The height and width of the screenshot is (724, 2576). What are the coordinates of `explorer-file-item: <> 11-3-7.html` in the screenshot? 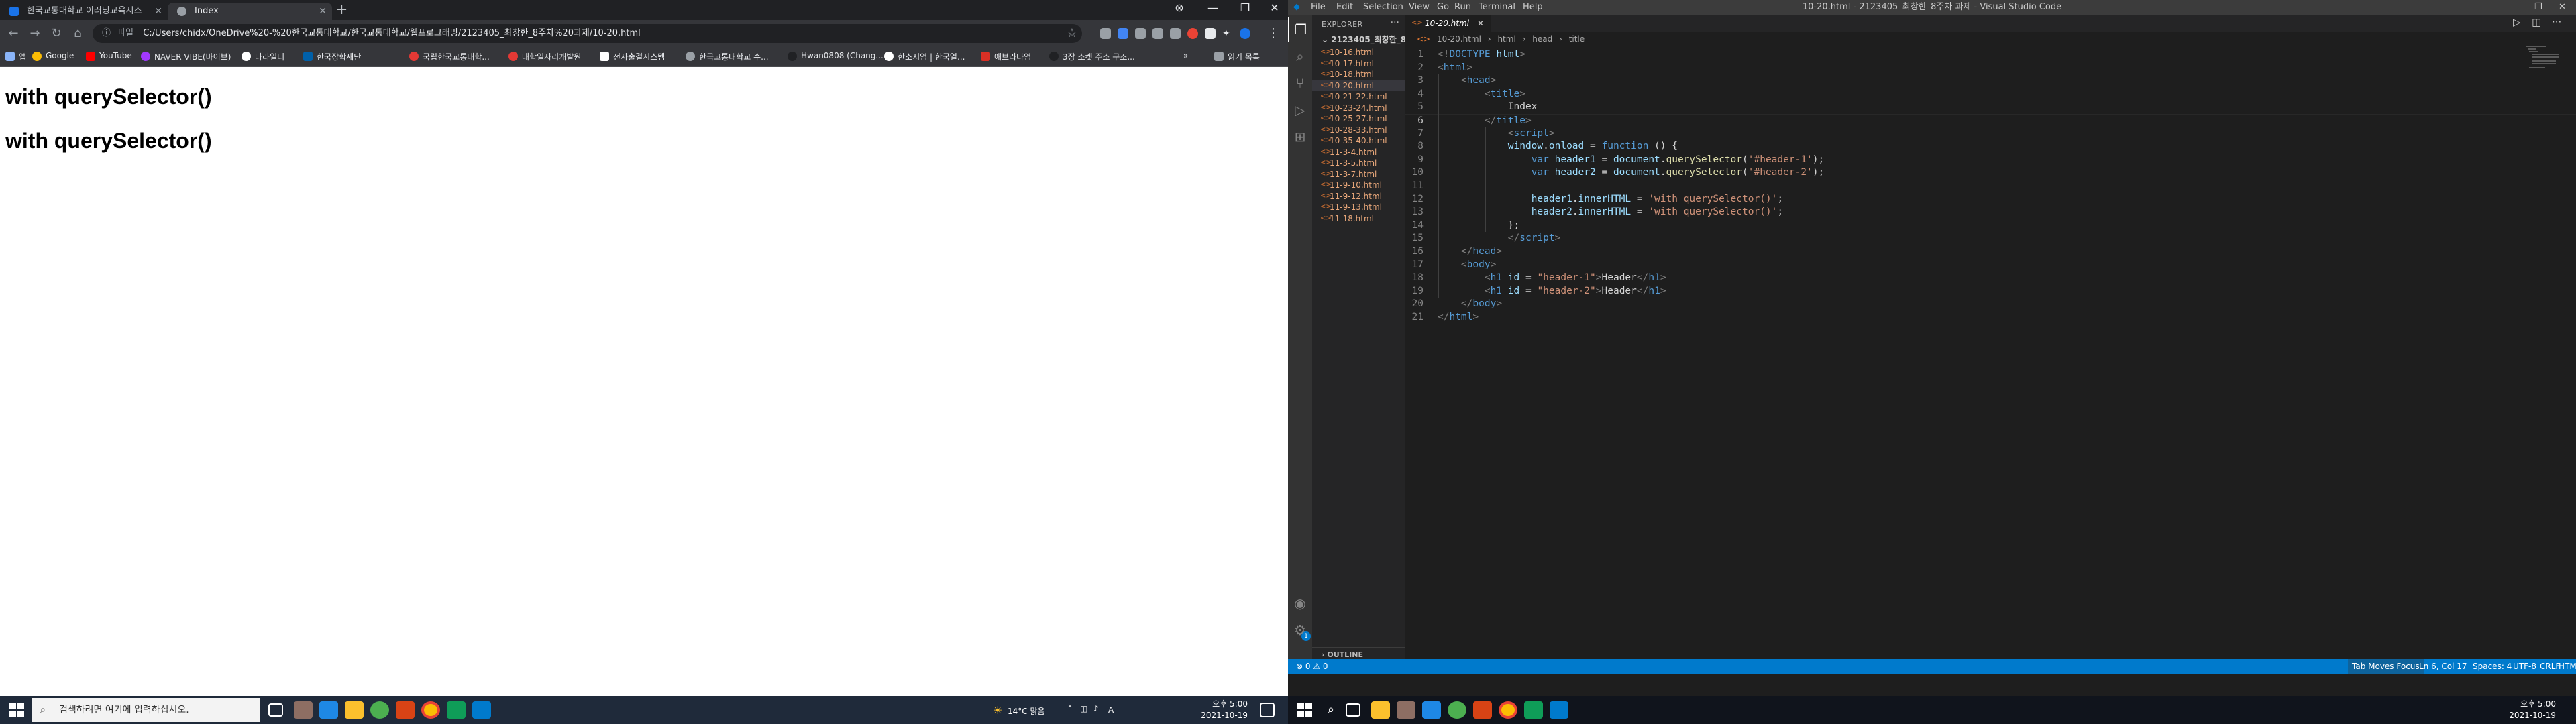 It's located at (1358, 175).